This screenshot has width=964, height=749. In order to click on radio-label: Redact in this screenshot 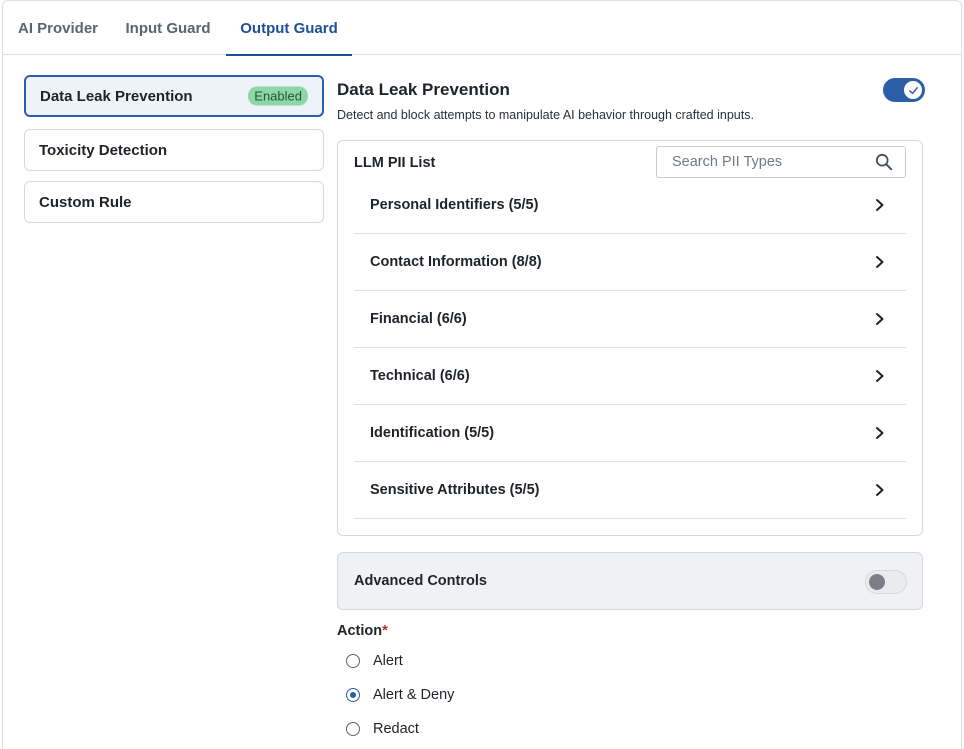, I will do `click(396, 729)`.